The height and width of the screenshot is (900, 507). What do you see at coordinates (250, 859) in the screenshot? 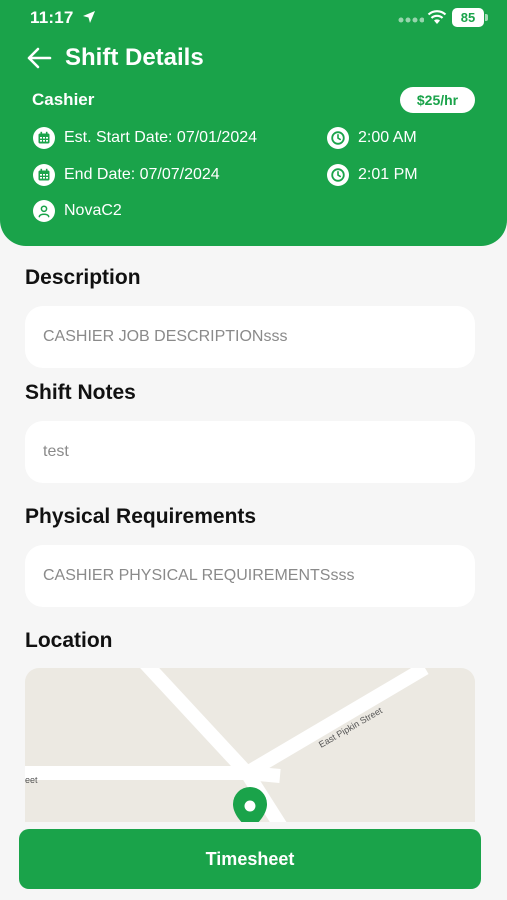
I see `timesheet-button: Timesheet` at bounding box center [250, 859].